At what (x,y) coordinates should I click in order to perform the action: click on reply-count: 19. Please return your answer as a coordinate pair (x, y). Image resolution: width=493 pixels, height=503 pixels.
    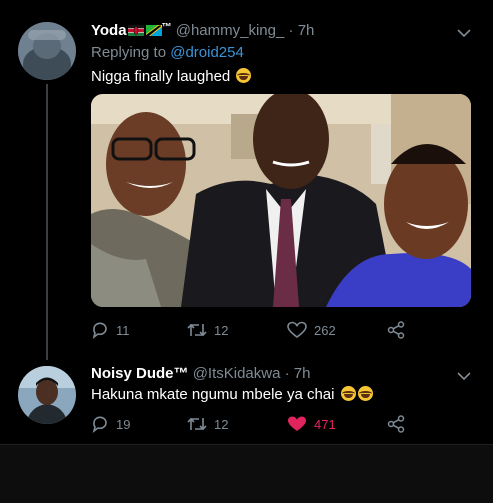
    Looking at the image, I should click on (123, 424).